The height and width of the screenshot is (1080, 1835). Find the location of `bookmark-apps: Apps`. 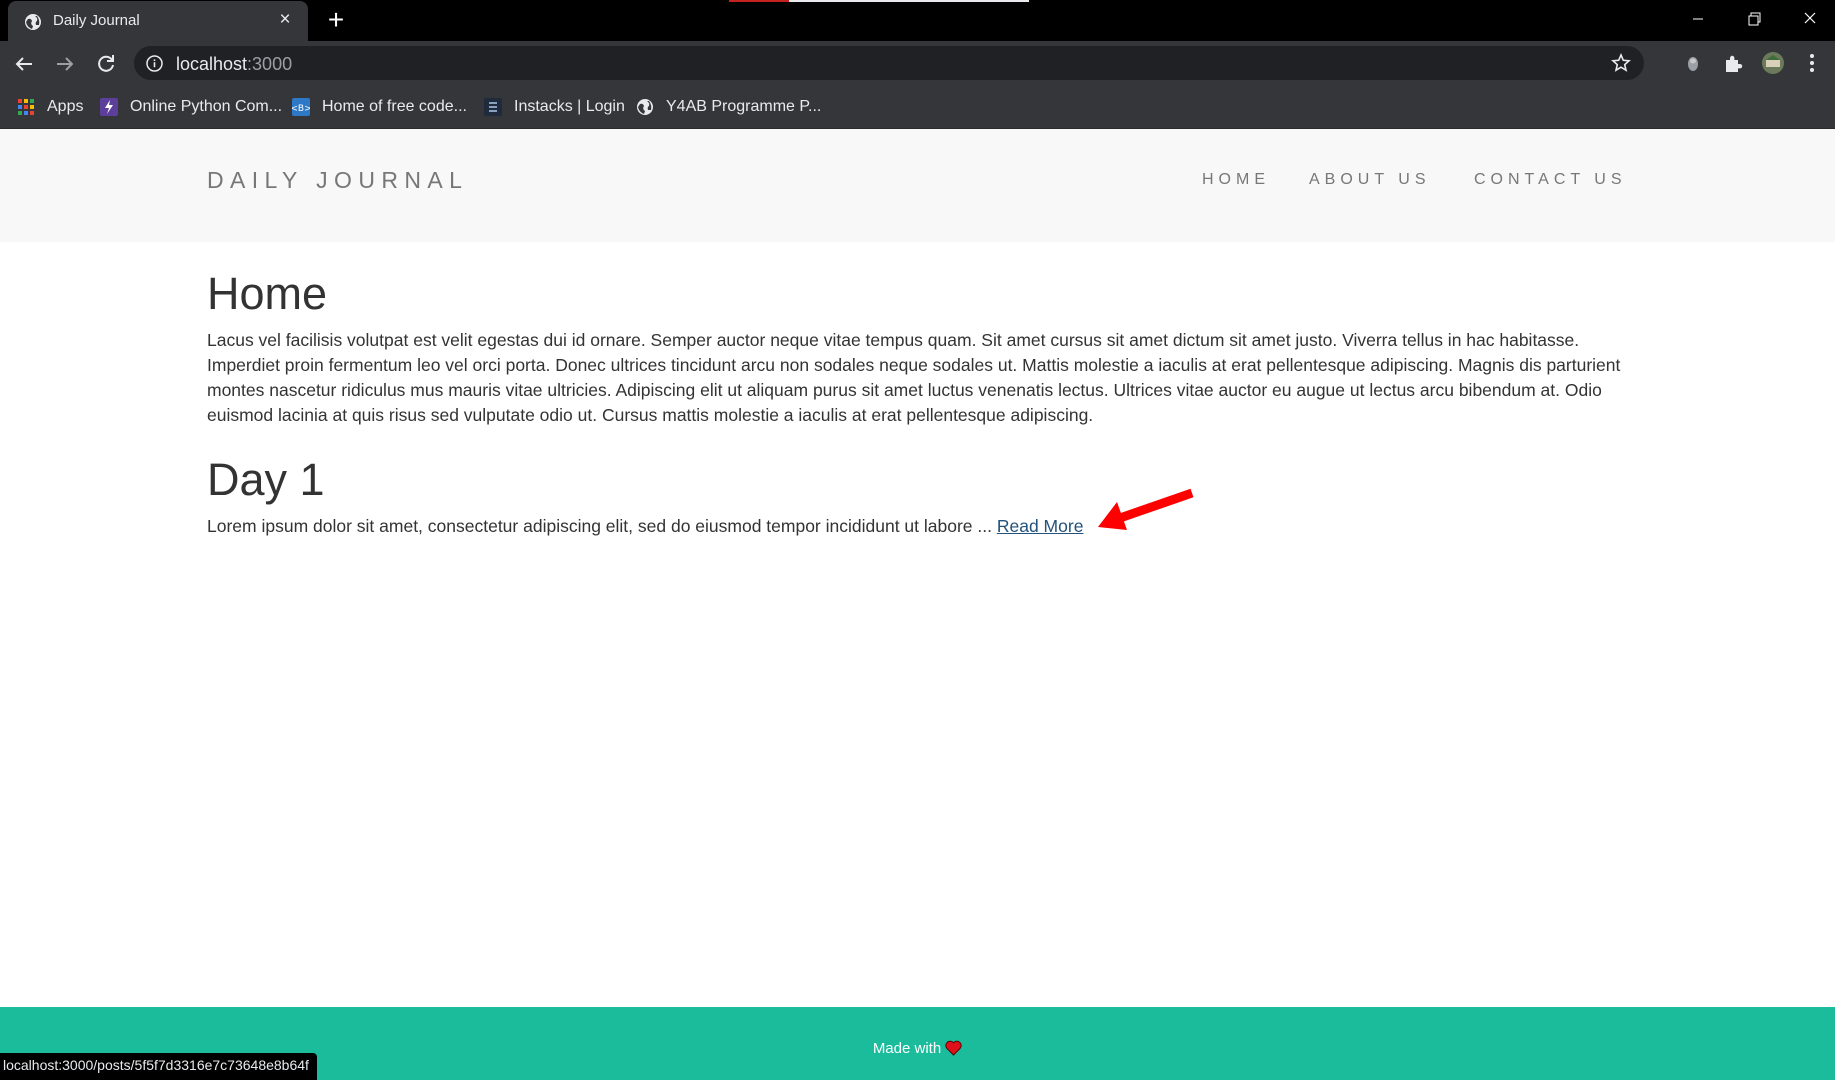

bookmark-apps: Apps is located at coordinates (50, 107).